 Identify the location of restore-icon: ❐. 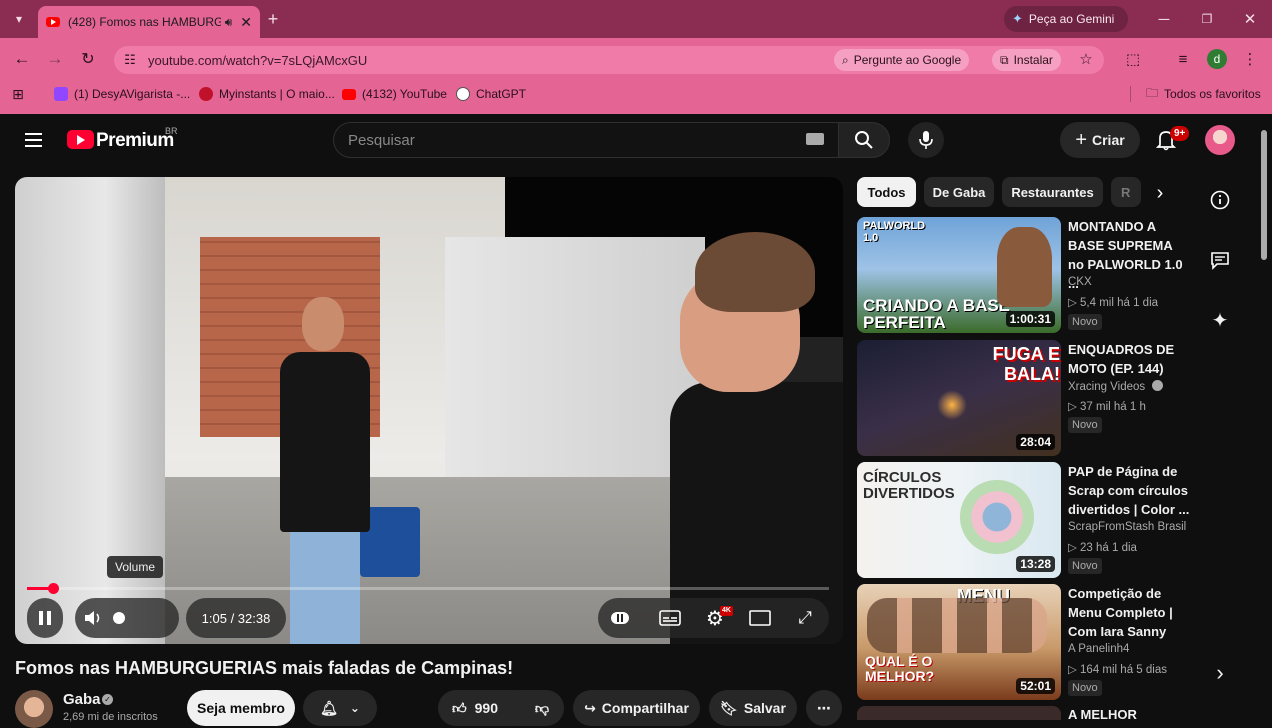
(1207, 19).